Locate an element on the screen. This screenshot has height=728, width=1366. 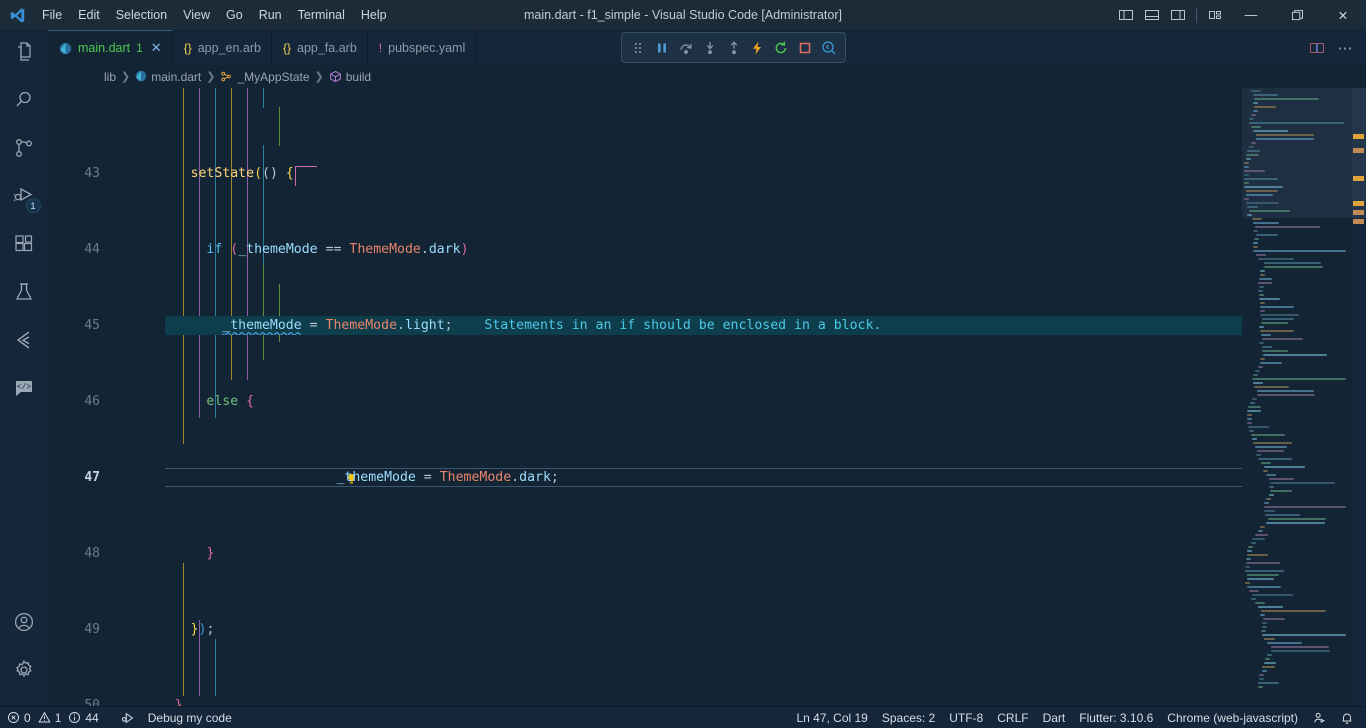
code-line: 48 } is located at coordinates (645, 553).